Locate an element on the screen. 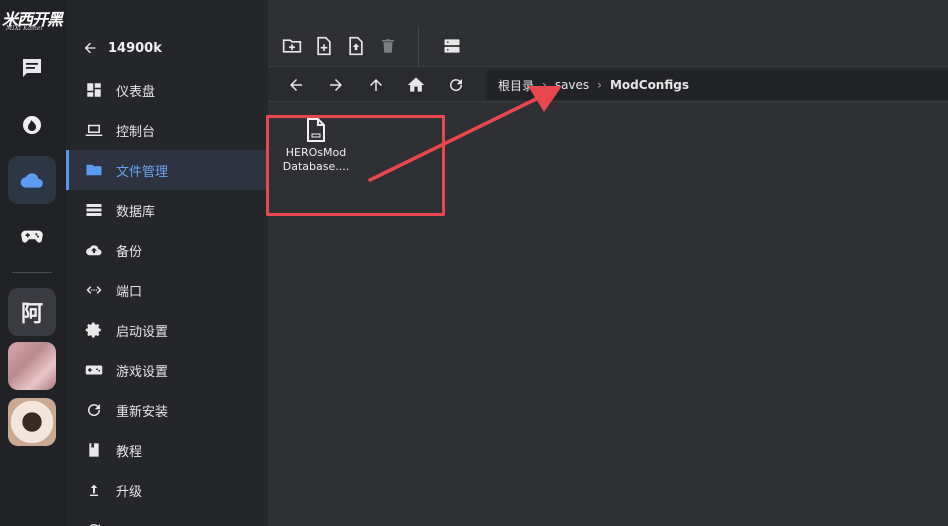 This screenshot has height=526, width=948. server-icon is located at coordinates (452, 46).